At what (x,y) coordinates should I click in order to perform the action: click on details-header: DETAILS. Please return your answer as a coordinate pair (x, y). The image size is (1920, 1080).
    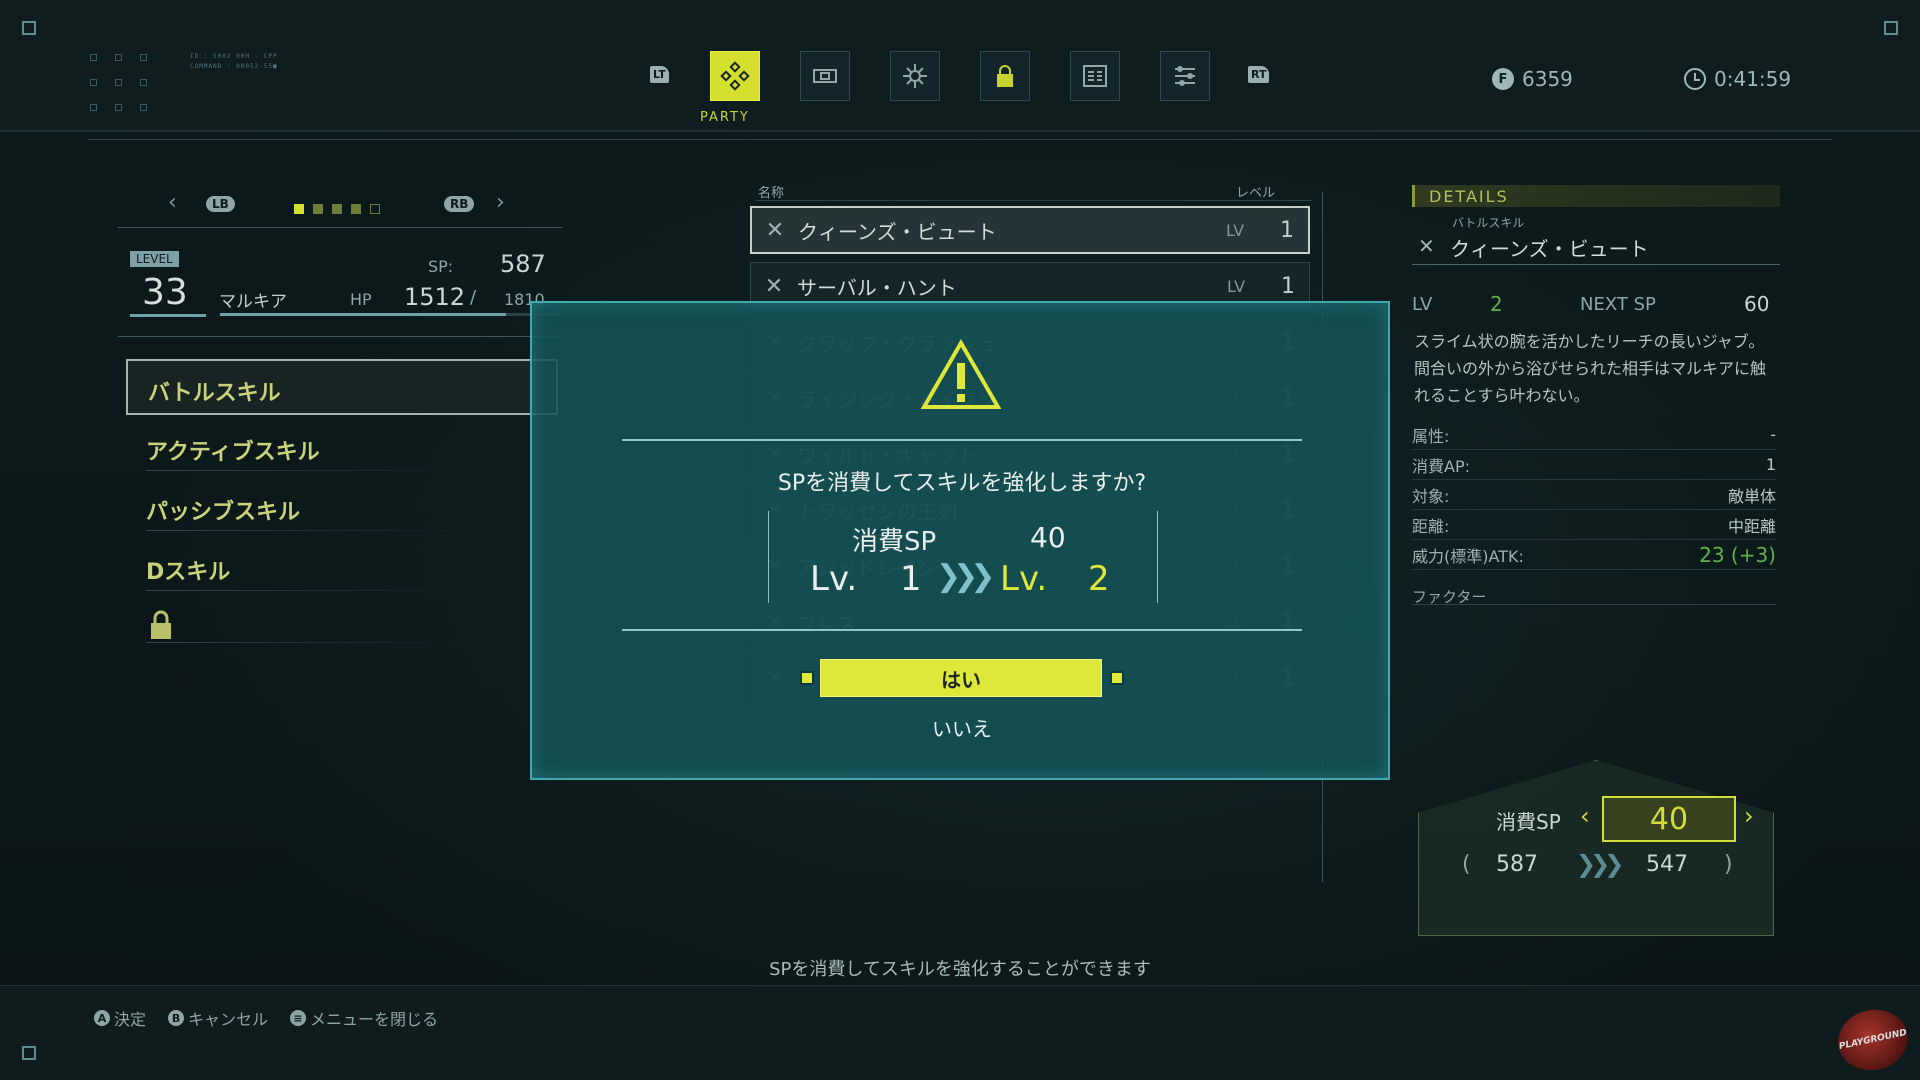
    Looking at the image, I should click on (1596, 196).